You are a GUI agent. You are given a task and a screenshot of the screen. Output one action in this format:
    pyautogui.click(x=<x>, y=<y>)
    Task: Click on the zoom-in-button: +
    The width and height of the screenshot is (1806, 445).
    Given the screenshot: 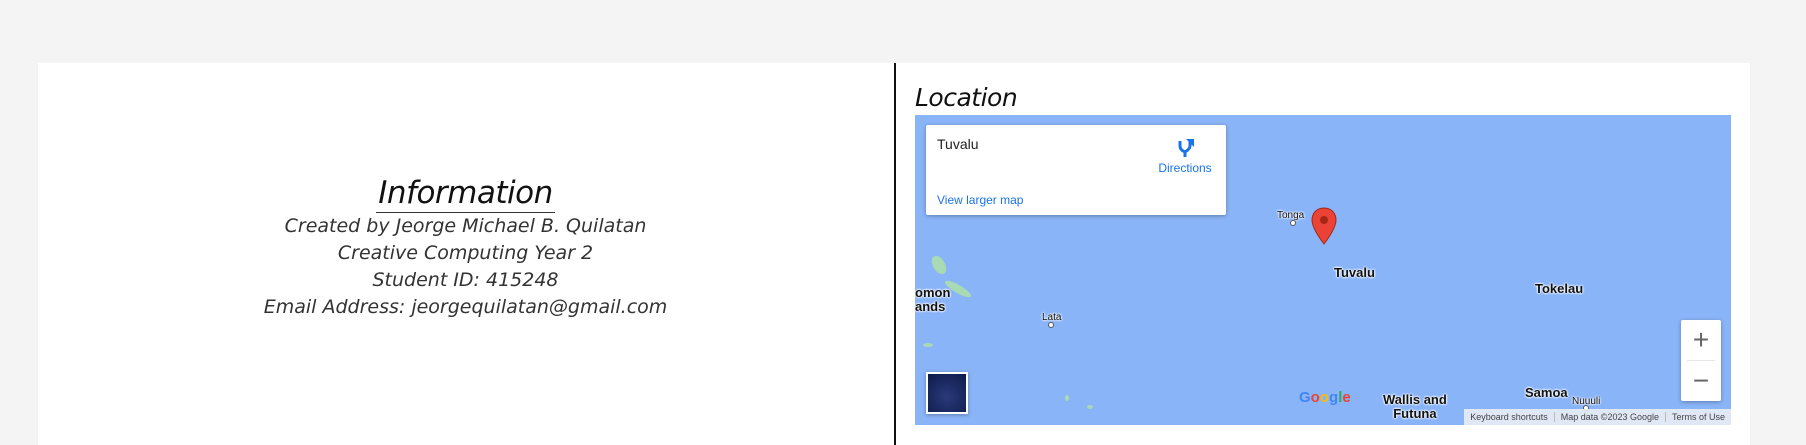 What is the action you would take?
    pyautogui.click(x=1701, y=340)
    